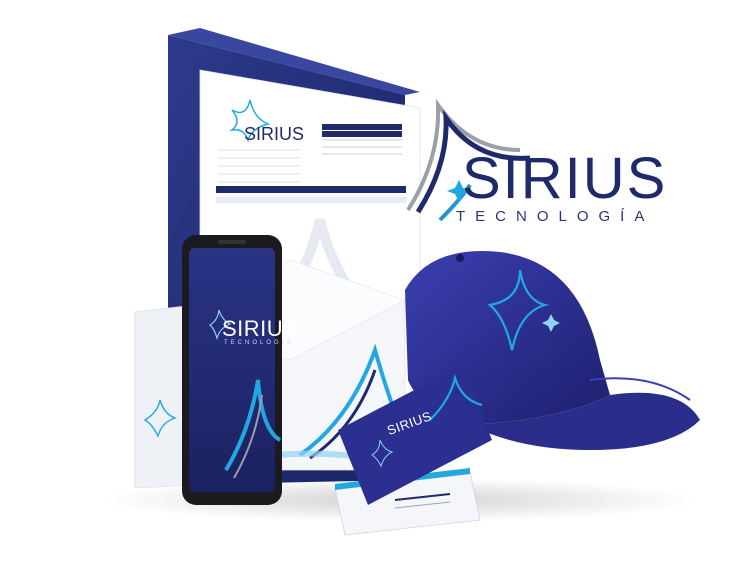  Describe the element at coordinates (260, 328) in the screenshot. I see `phone-brand-name: SIRIUS` at that location.